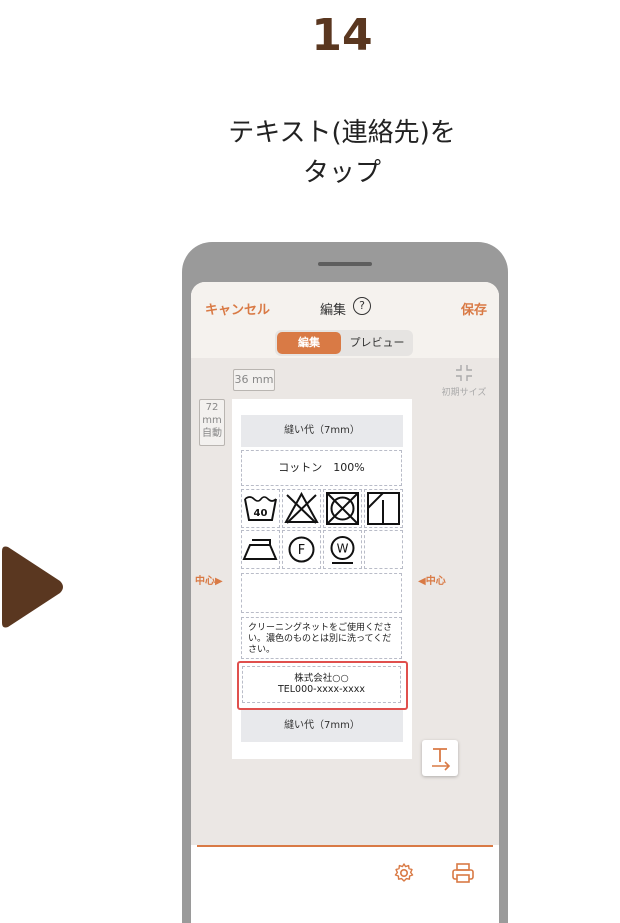 This screenshot has height=923, width=620. What do you see at coordinates (464, 373) in the screenshot?
I see `shrink-icon` at bounding box center [464, 373].